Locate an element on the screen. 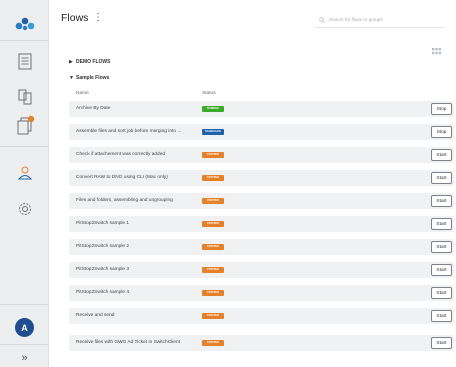 Image resolution: width=456 pixels, height=367 pixels. book-icon is located at coordinates (24, 97).